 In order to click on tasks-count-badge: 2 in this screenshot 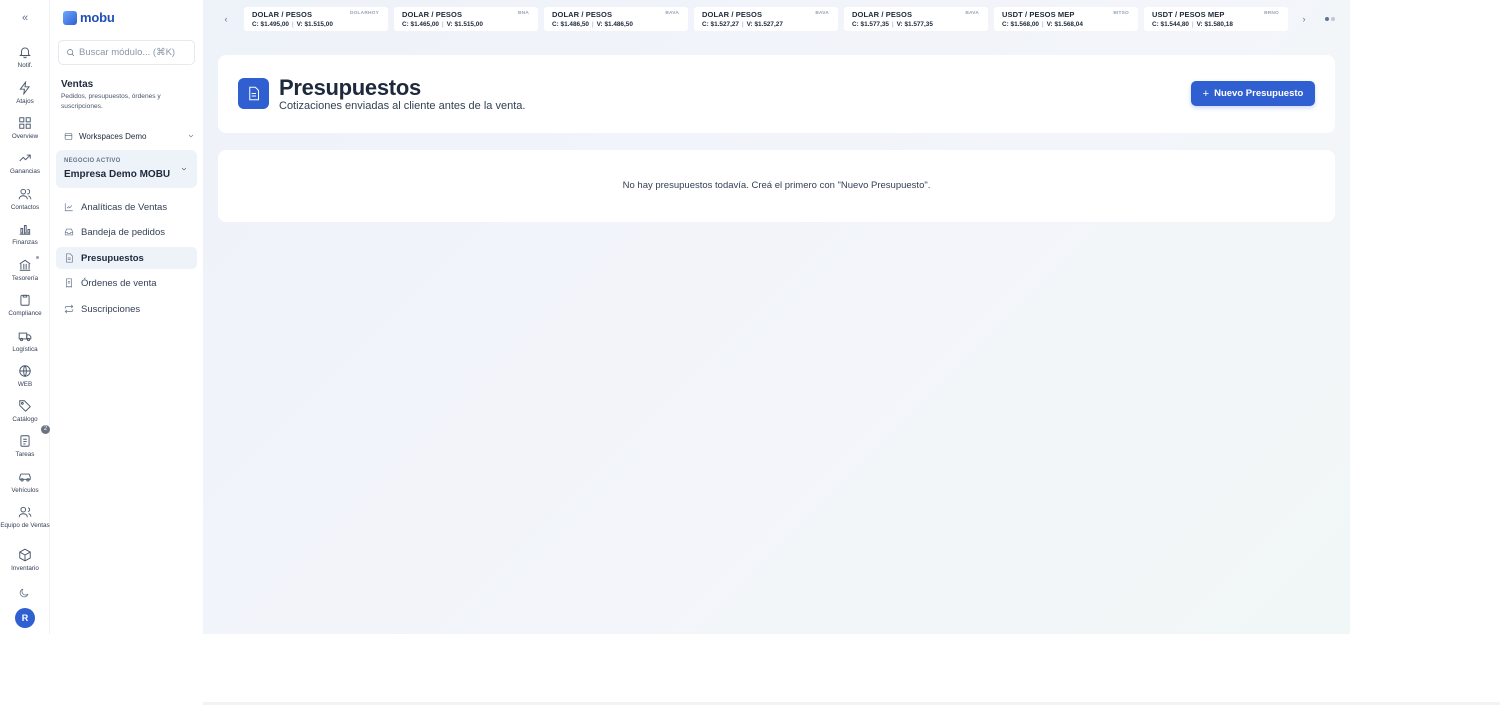, I will do `click(45, 429)`.